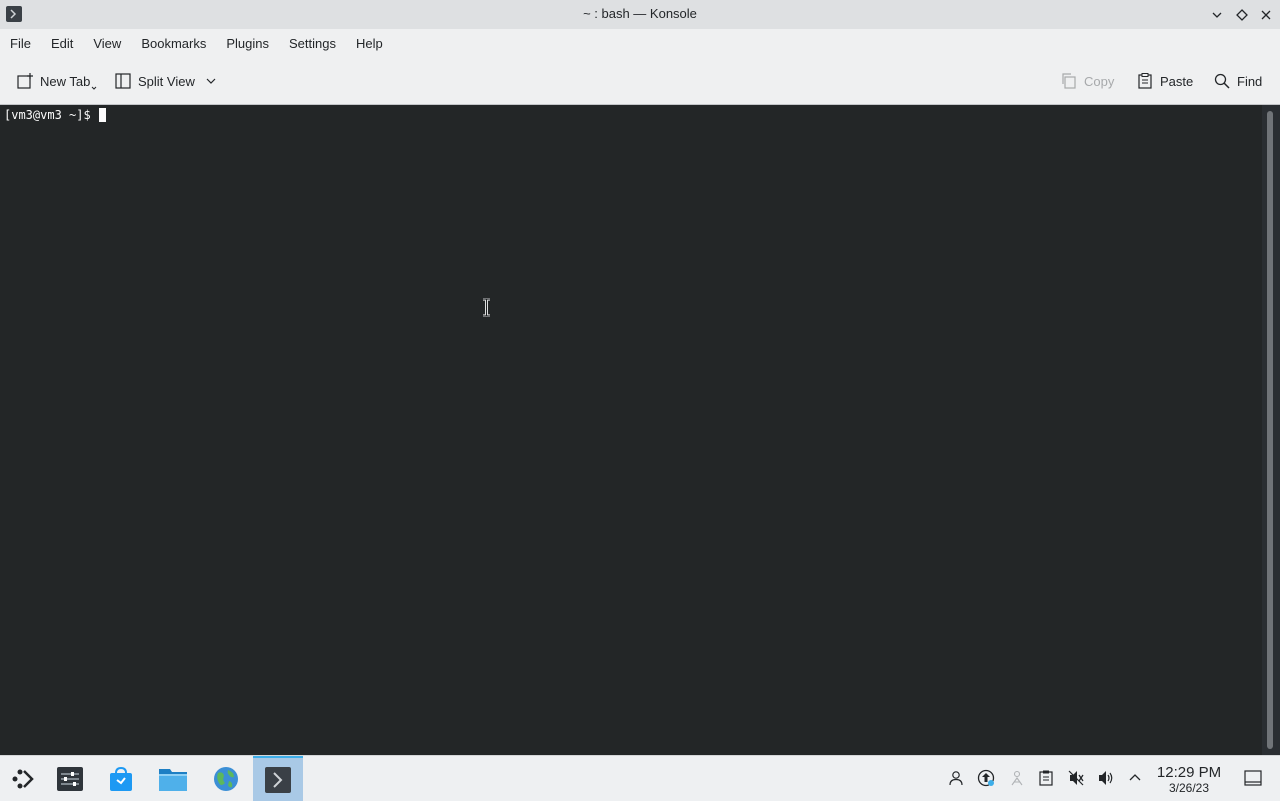 The height and width of the screenshot is (801, 1280). Describe the element at coordinates (211, 81) in the screenshot. I see `chevron-down-icon` at that location.